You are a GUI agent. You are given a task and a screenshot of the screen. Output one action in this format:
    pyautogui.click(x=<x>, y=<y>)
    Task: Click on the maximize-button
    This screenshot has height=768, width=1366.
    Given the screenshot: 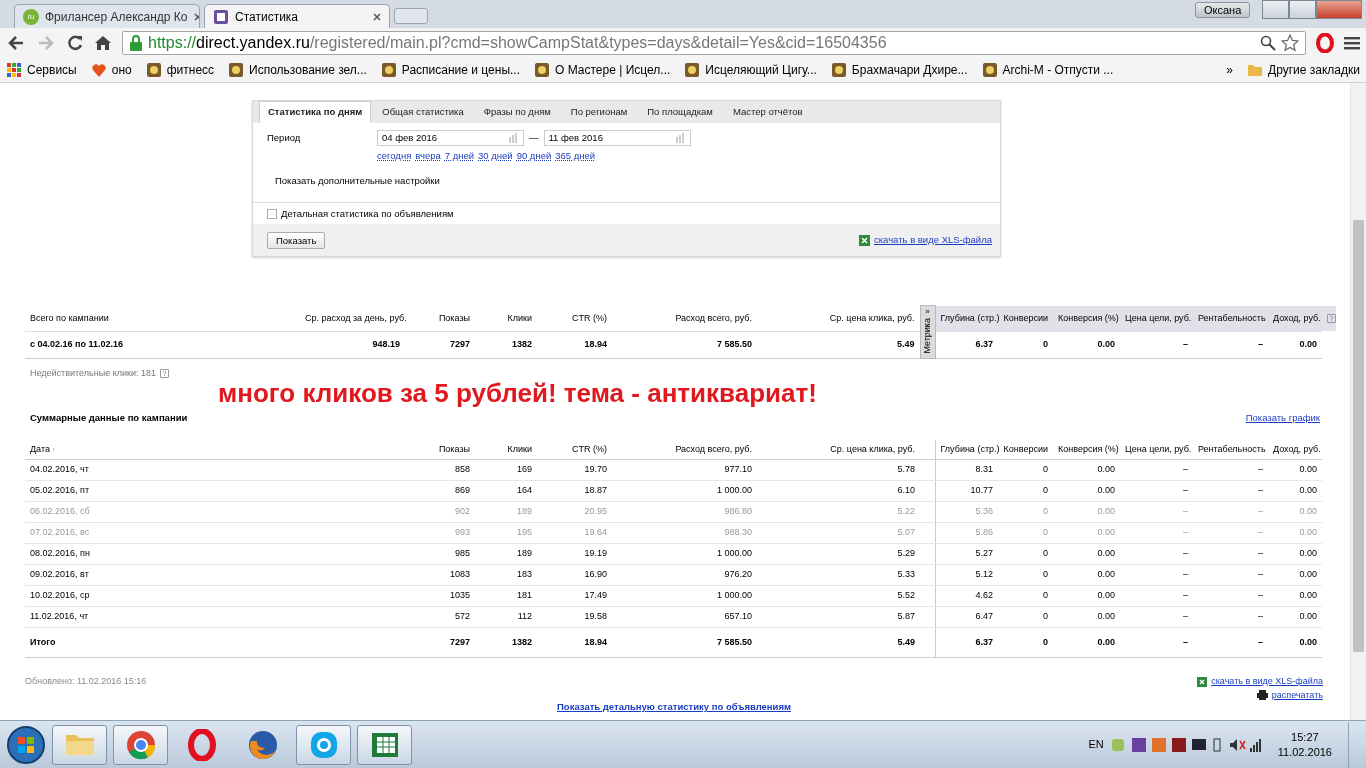 What is the action you would take?
    pyautogui.click(x=1302, y=9)
    